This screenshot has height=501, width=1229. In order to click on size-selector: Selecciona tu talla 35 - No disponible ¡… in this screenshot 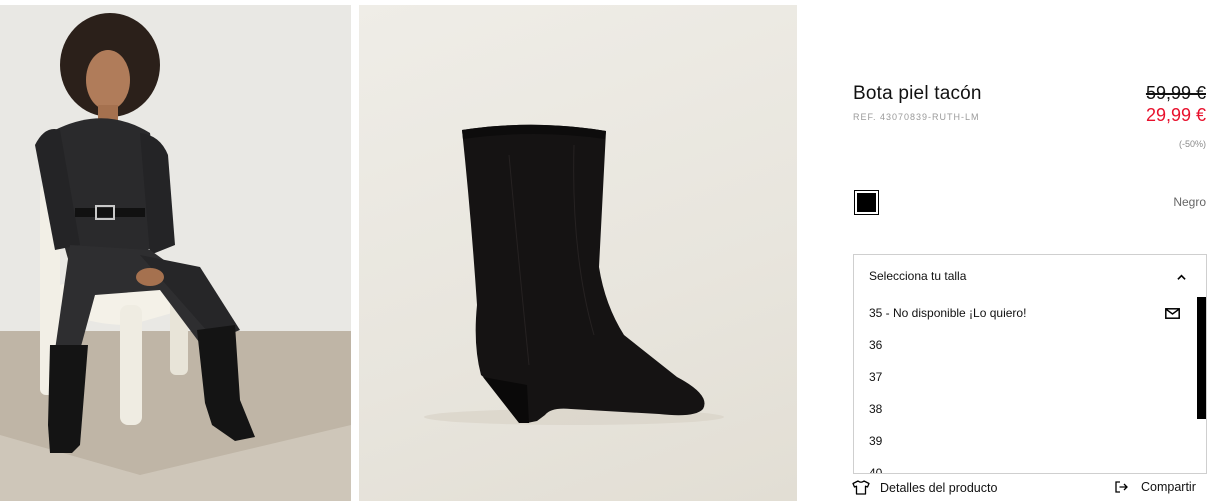, I will do `click(1030, 364)`.